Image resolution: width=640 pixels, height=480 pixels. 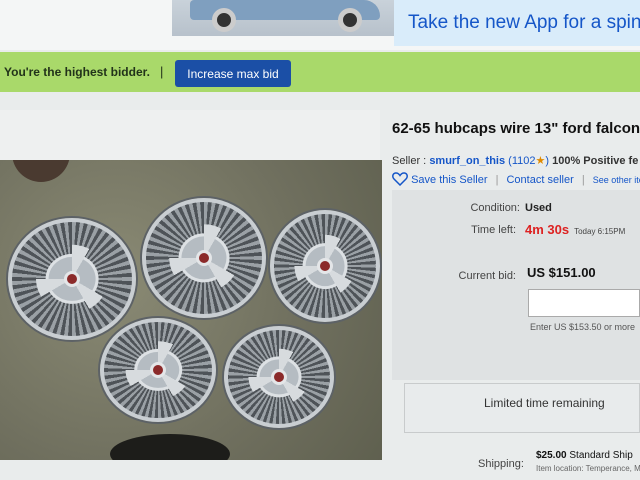 I want to click on contact-seller-link: Contact seller, so click(x=539, y=180).